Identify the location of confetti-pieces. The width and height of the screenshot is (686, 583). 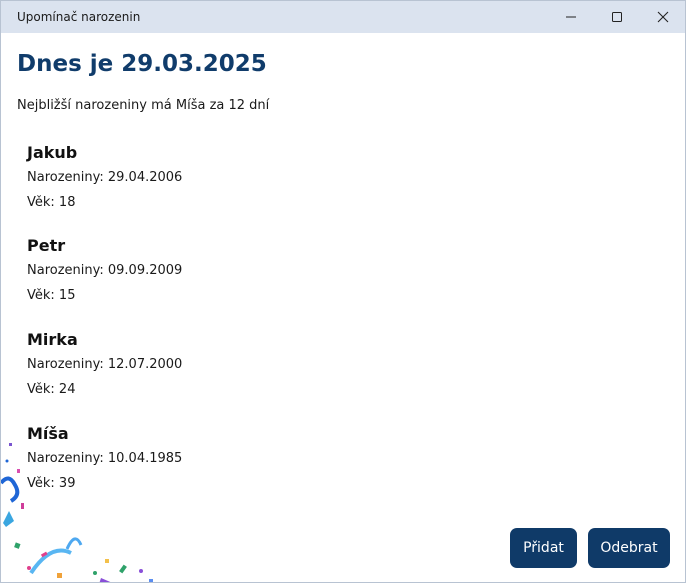
(77, 512).